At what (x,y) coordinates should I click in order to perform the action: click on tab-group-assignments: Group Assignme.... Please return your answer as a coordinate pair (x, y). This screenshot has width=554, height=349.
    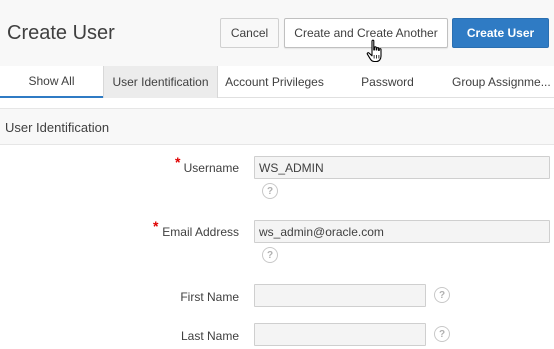
    Looking at the image, I should click on (499, 82).